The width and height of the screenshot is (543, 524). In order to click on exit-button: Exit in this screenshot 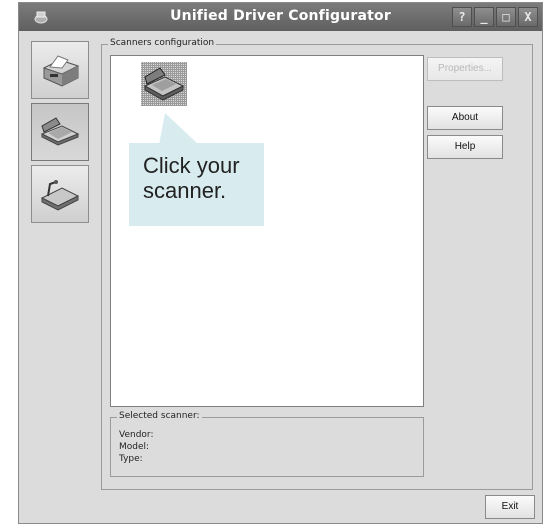, I will do `click(510, 507)`.